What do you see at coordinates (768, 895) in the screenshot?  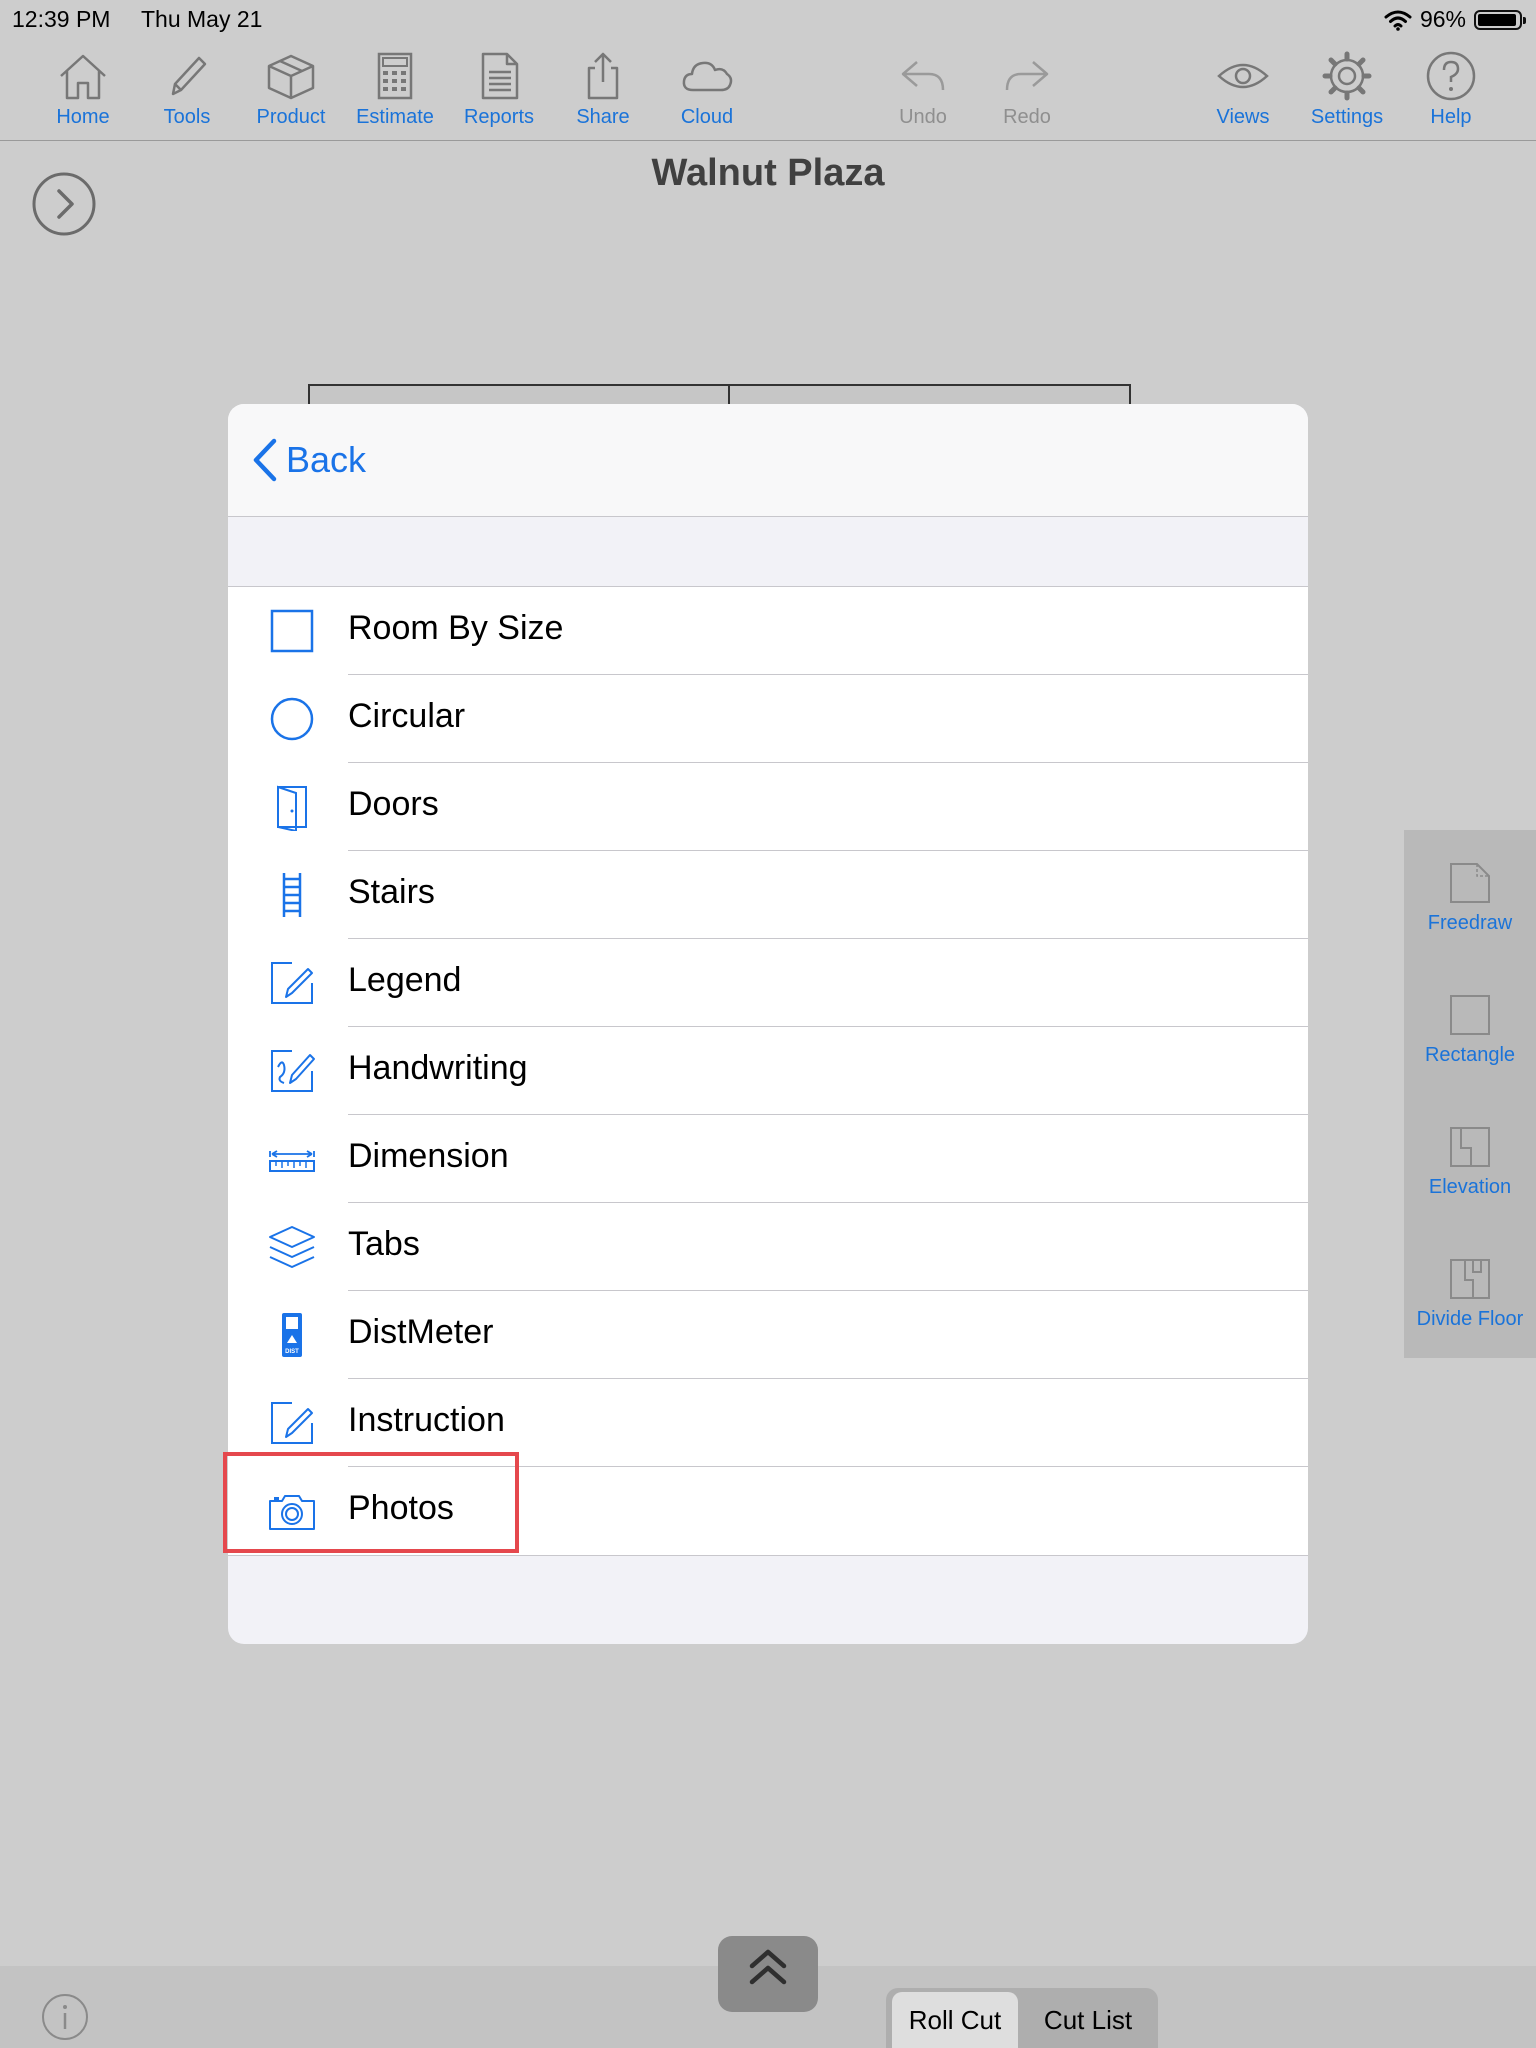 I see `list-item-stairs: Stairs` at bounding box center [768, 895].